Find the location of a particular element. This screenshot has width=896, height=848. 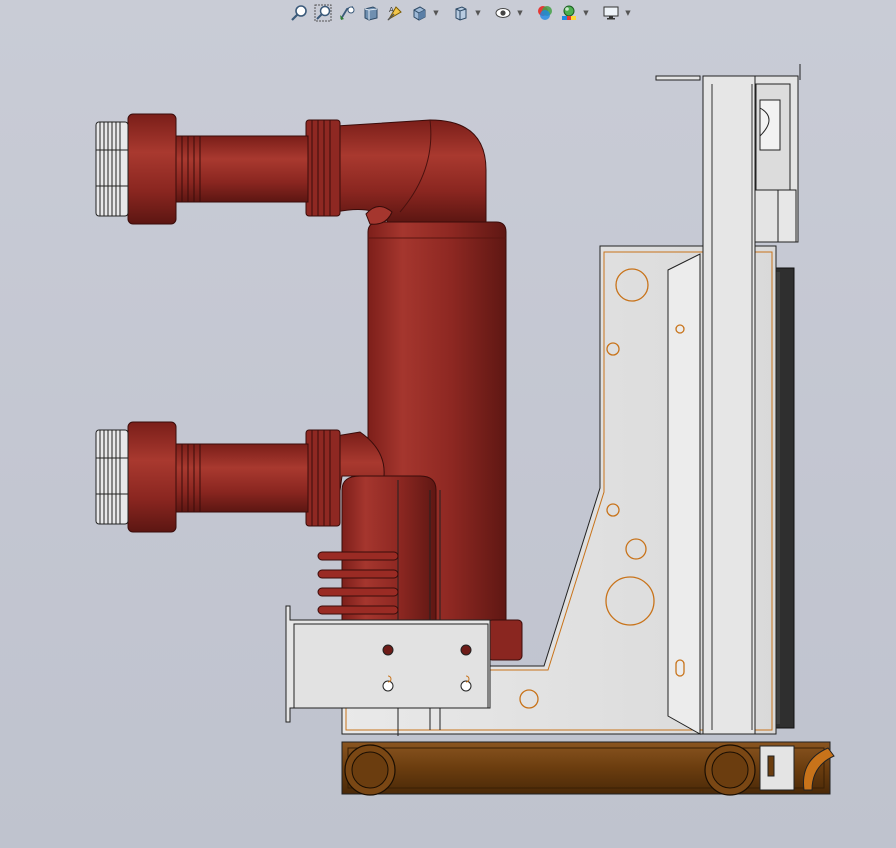

section-view-icon is located at coordinates (371, 13).